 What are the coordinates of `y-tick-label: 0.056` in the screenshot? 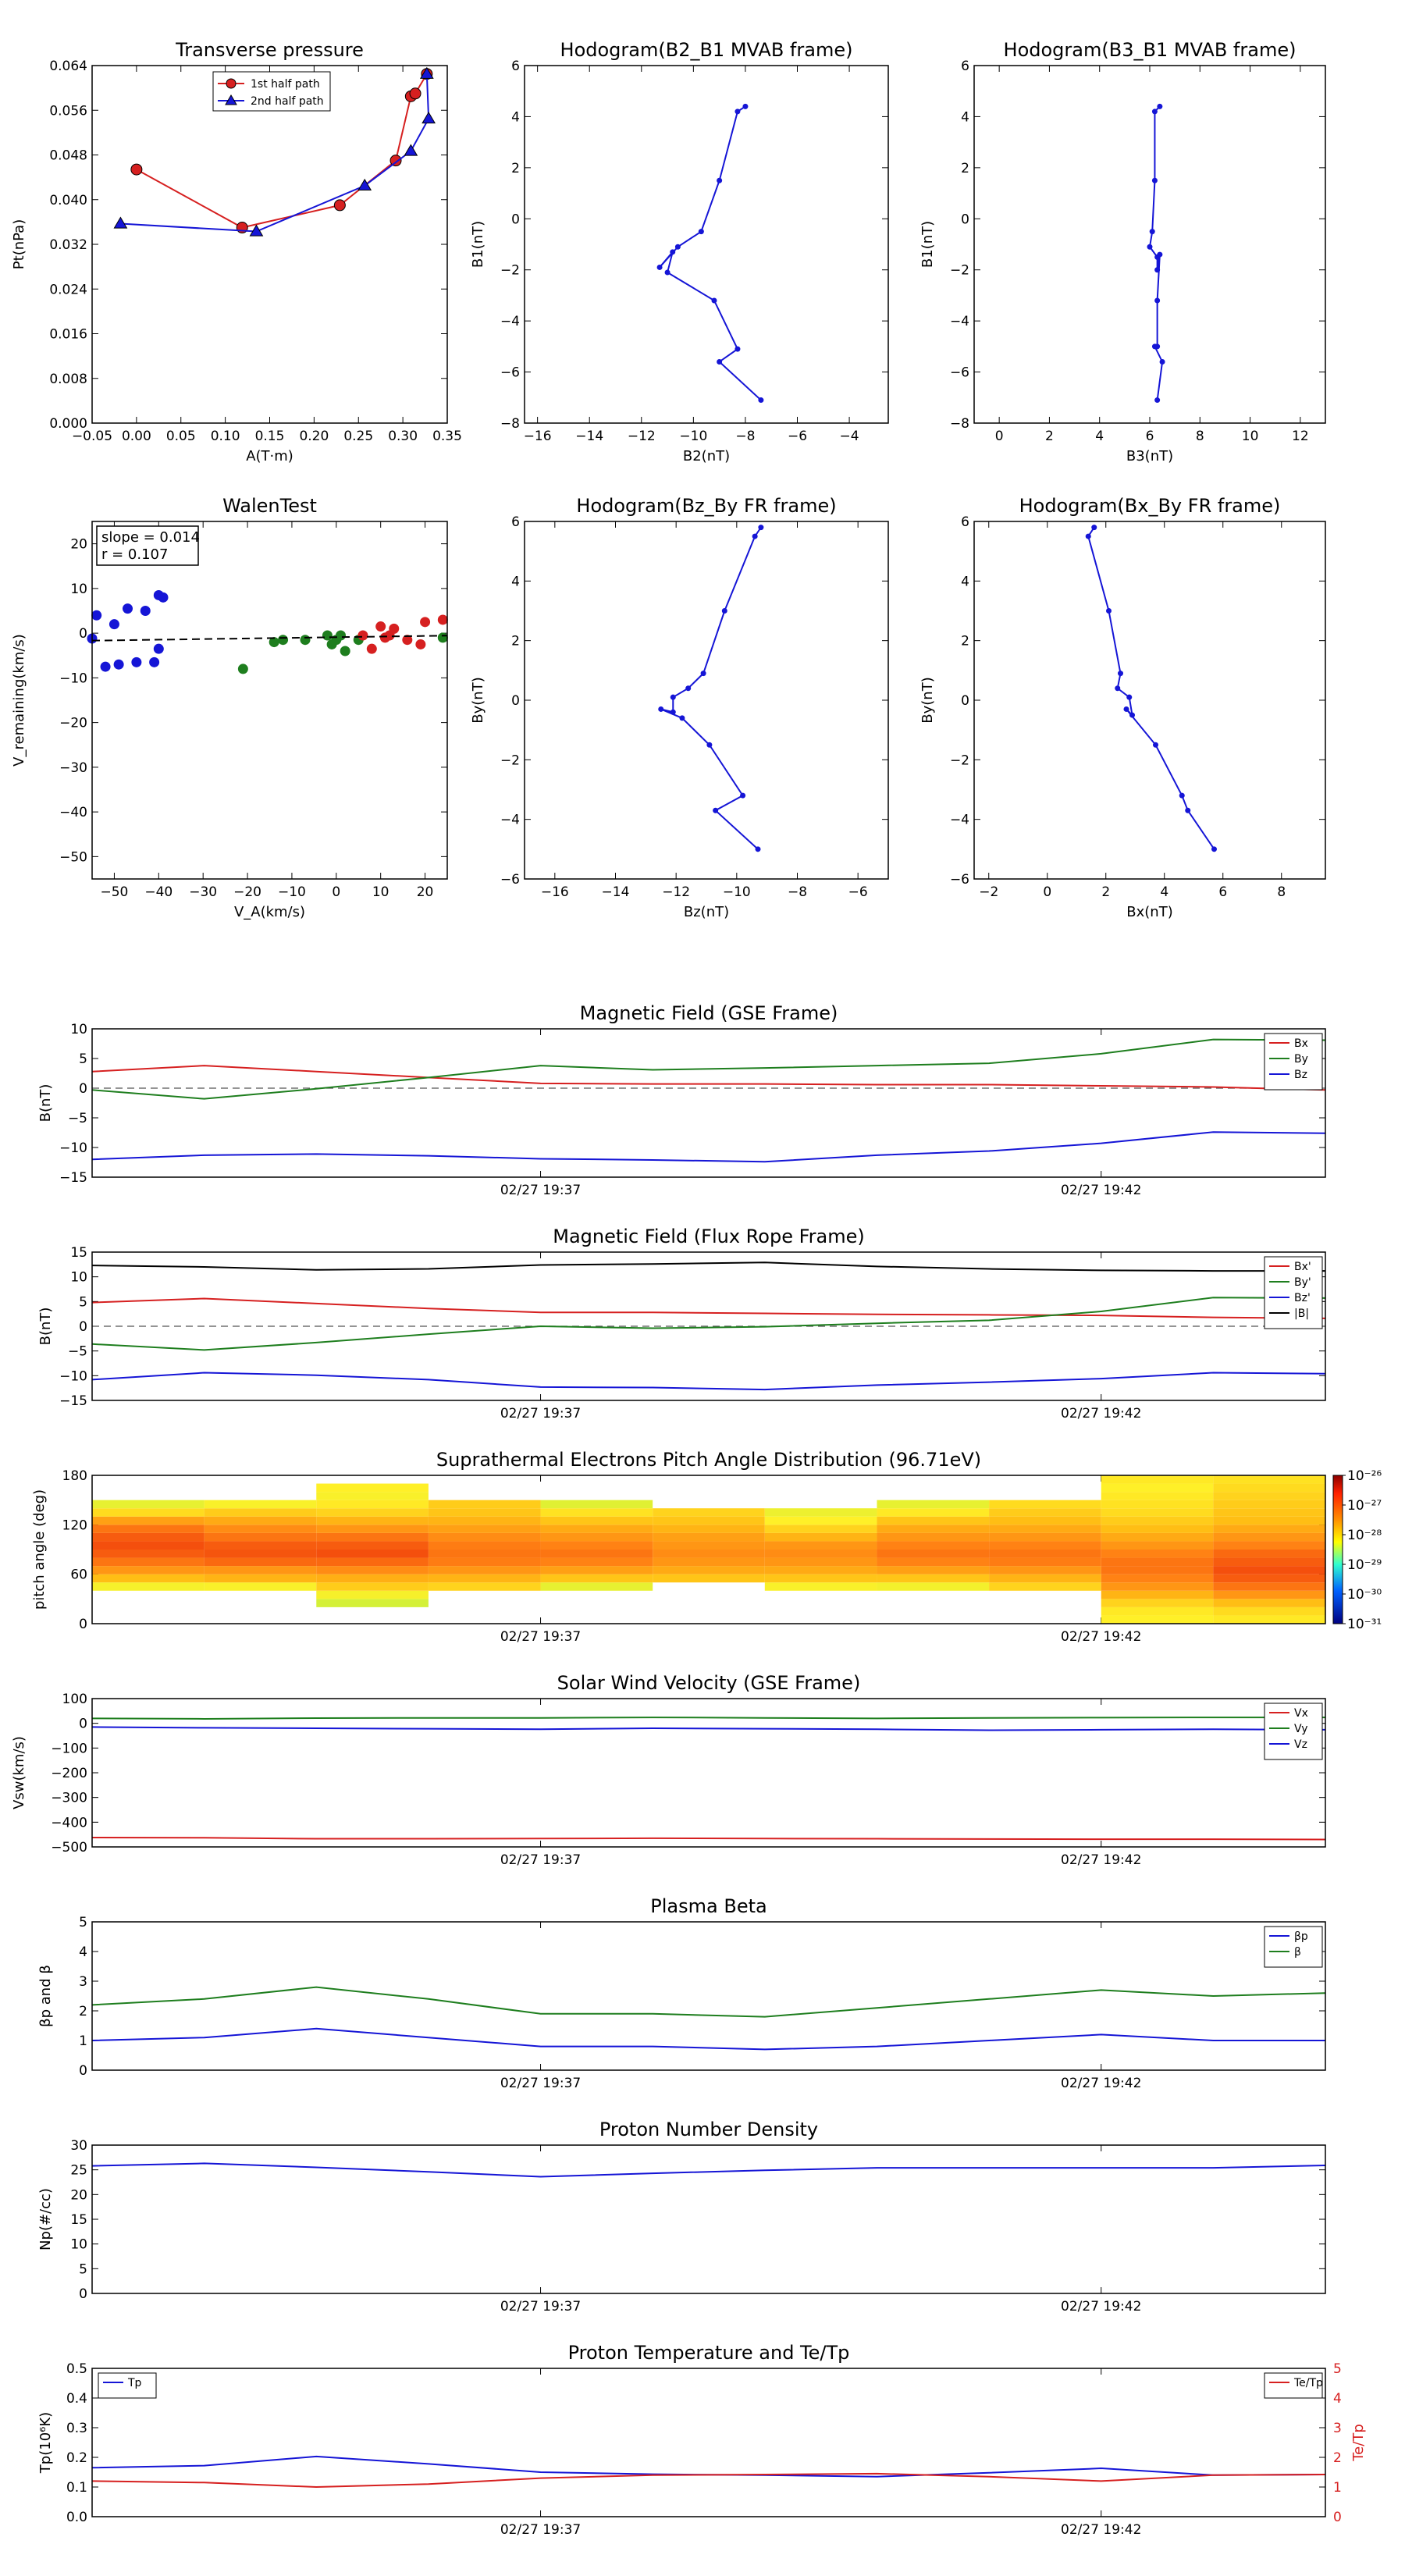 It's located at (68, 111).